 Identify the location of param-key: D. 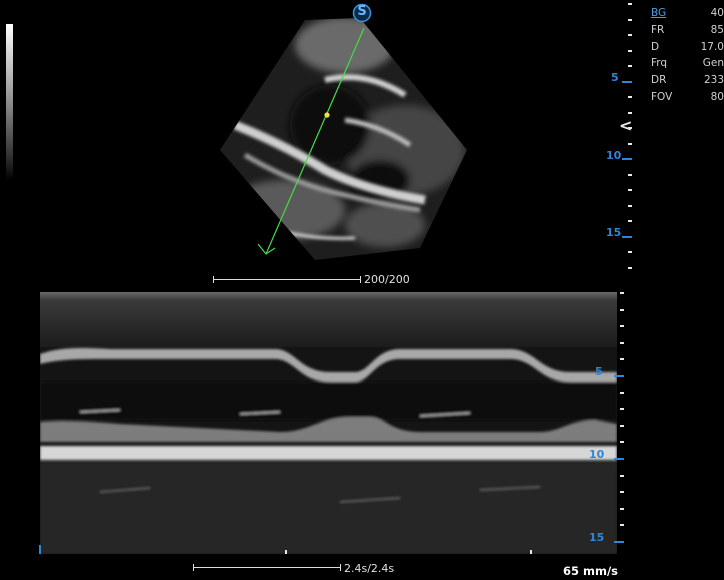
(655, 46).